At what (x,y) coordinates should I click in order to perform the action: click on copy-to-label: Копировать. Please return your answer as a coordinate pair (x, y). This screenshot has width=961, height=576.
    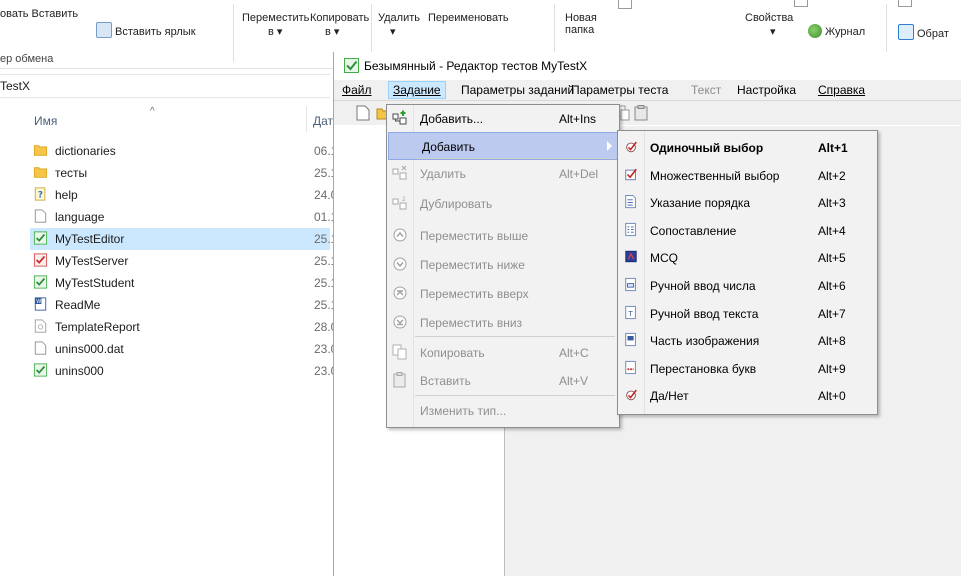
    Looking at the image, I should click on (340, 18).